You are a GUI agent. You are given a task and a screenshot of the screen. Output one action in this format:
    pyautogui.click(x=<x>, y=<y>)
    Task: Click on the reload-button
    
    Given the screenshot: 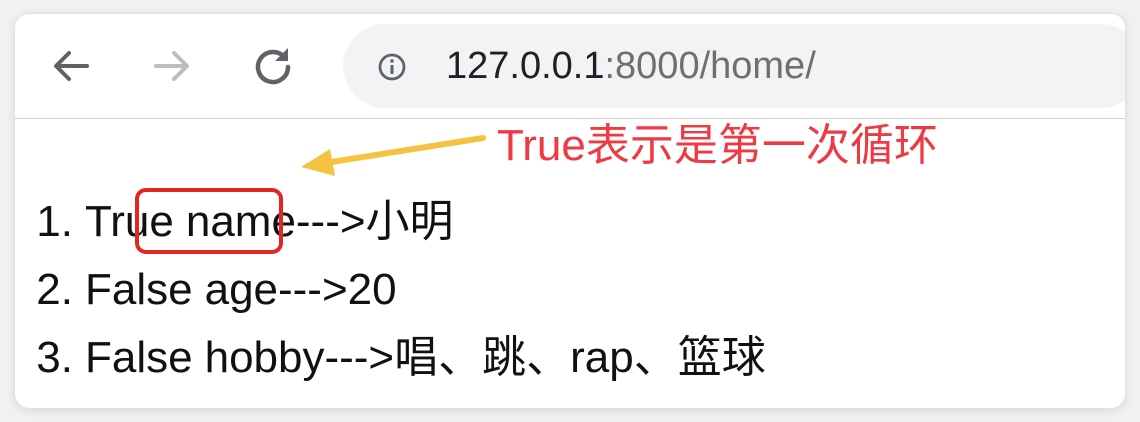 What is the action you would take?
    pyautogui.click(x=273, y=66)
    